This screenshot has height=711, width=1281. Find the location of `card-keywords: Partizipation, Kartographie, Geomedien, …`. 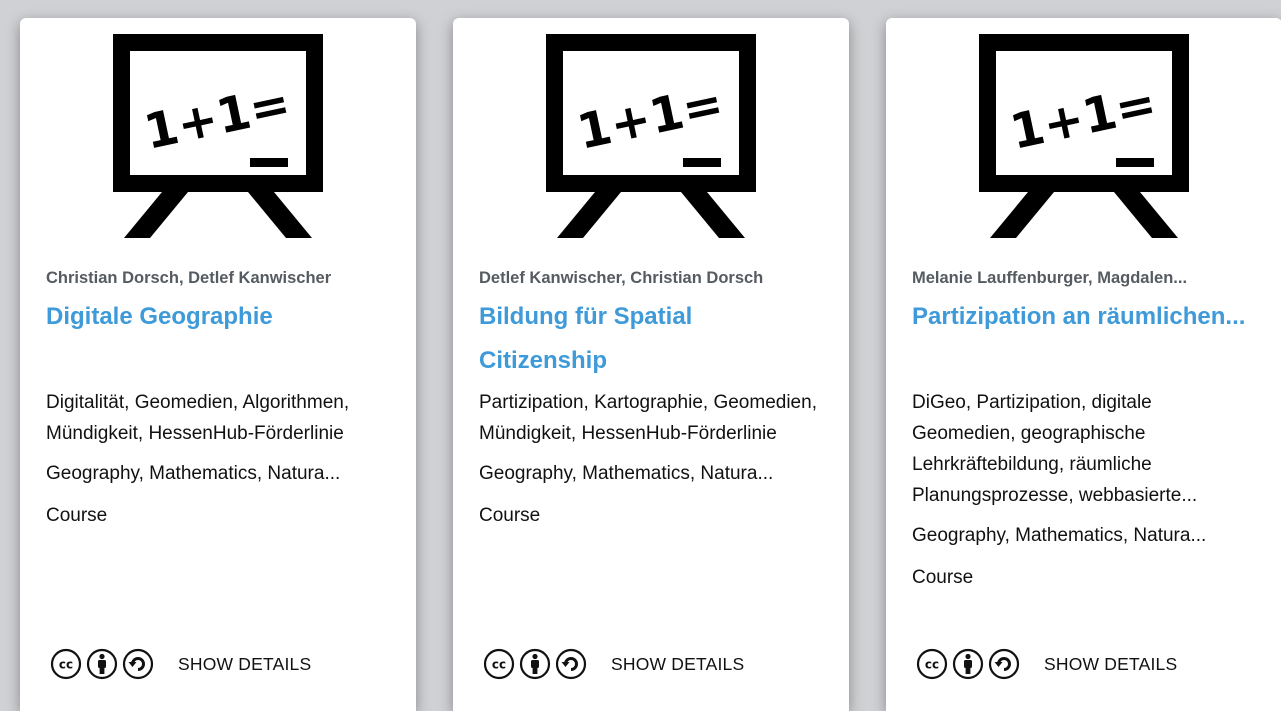

card-keywords: Partizipation, Kartographie, Geomedien, … is located at coordinates (648, 418).